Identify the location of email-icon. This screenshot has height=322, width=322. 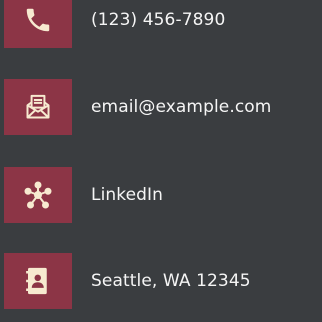
(38, 107).